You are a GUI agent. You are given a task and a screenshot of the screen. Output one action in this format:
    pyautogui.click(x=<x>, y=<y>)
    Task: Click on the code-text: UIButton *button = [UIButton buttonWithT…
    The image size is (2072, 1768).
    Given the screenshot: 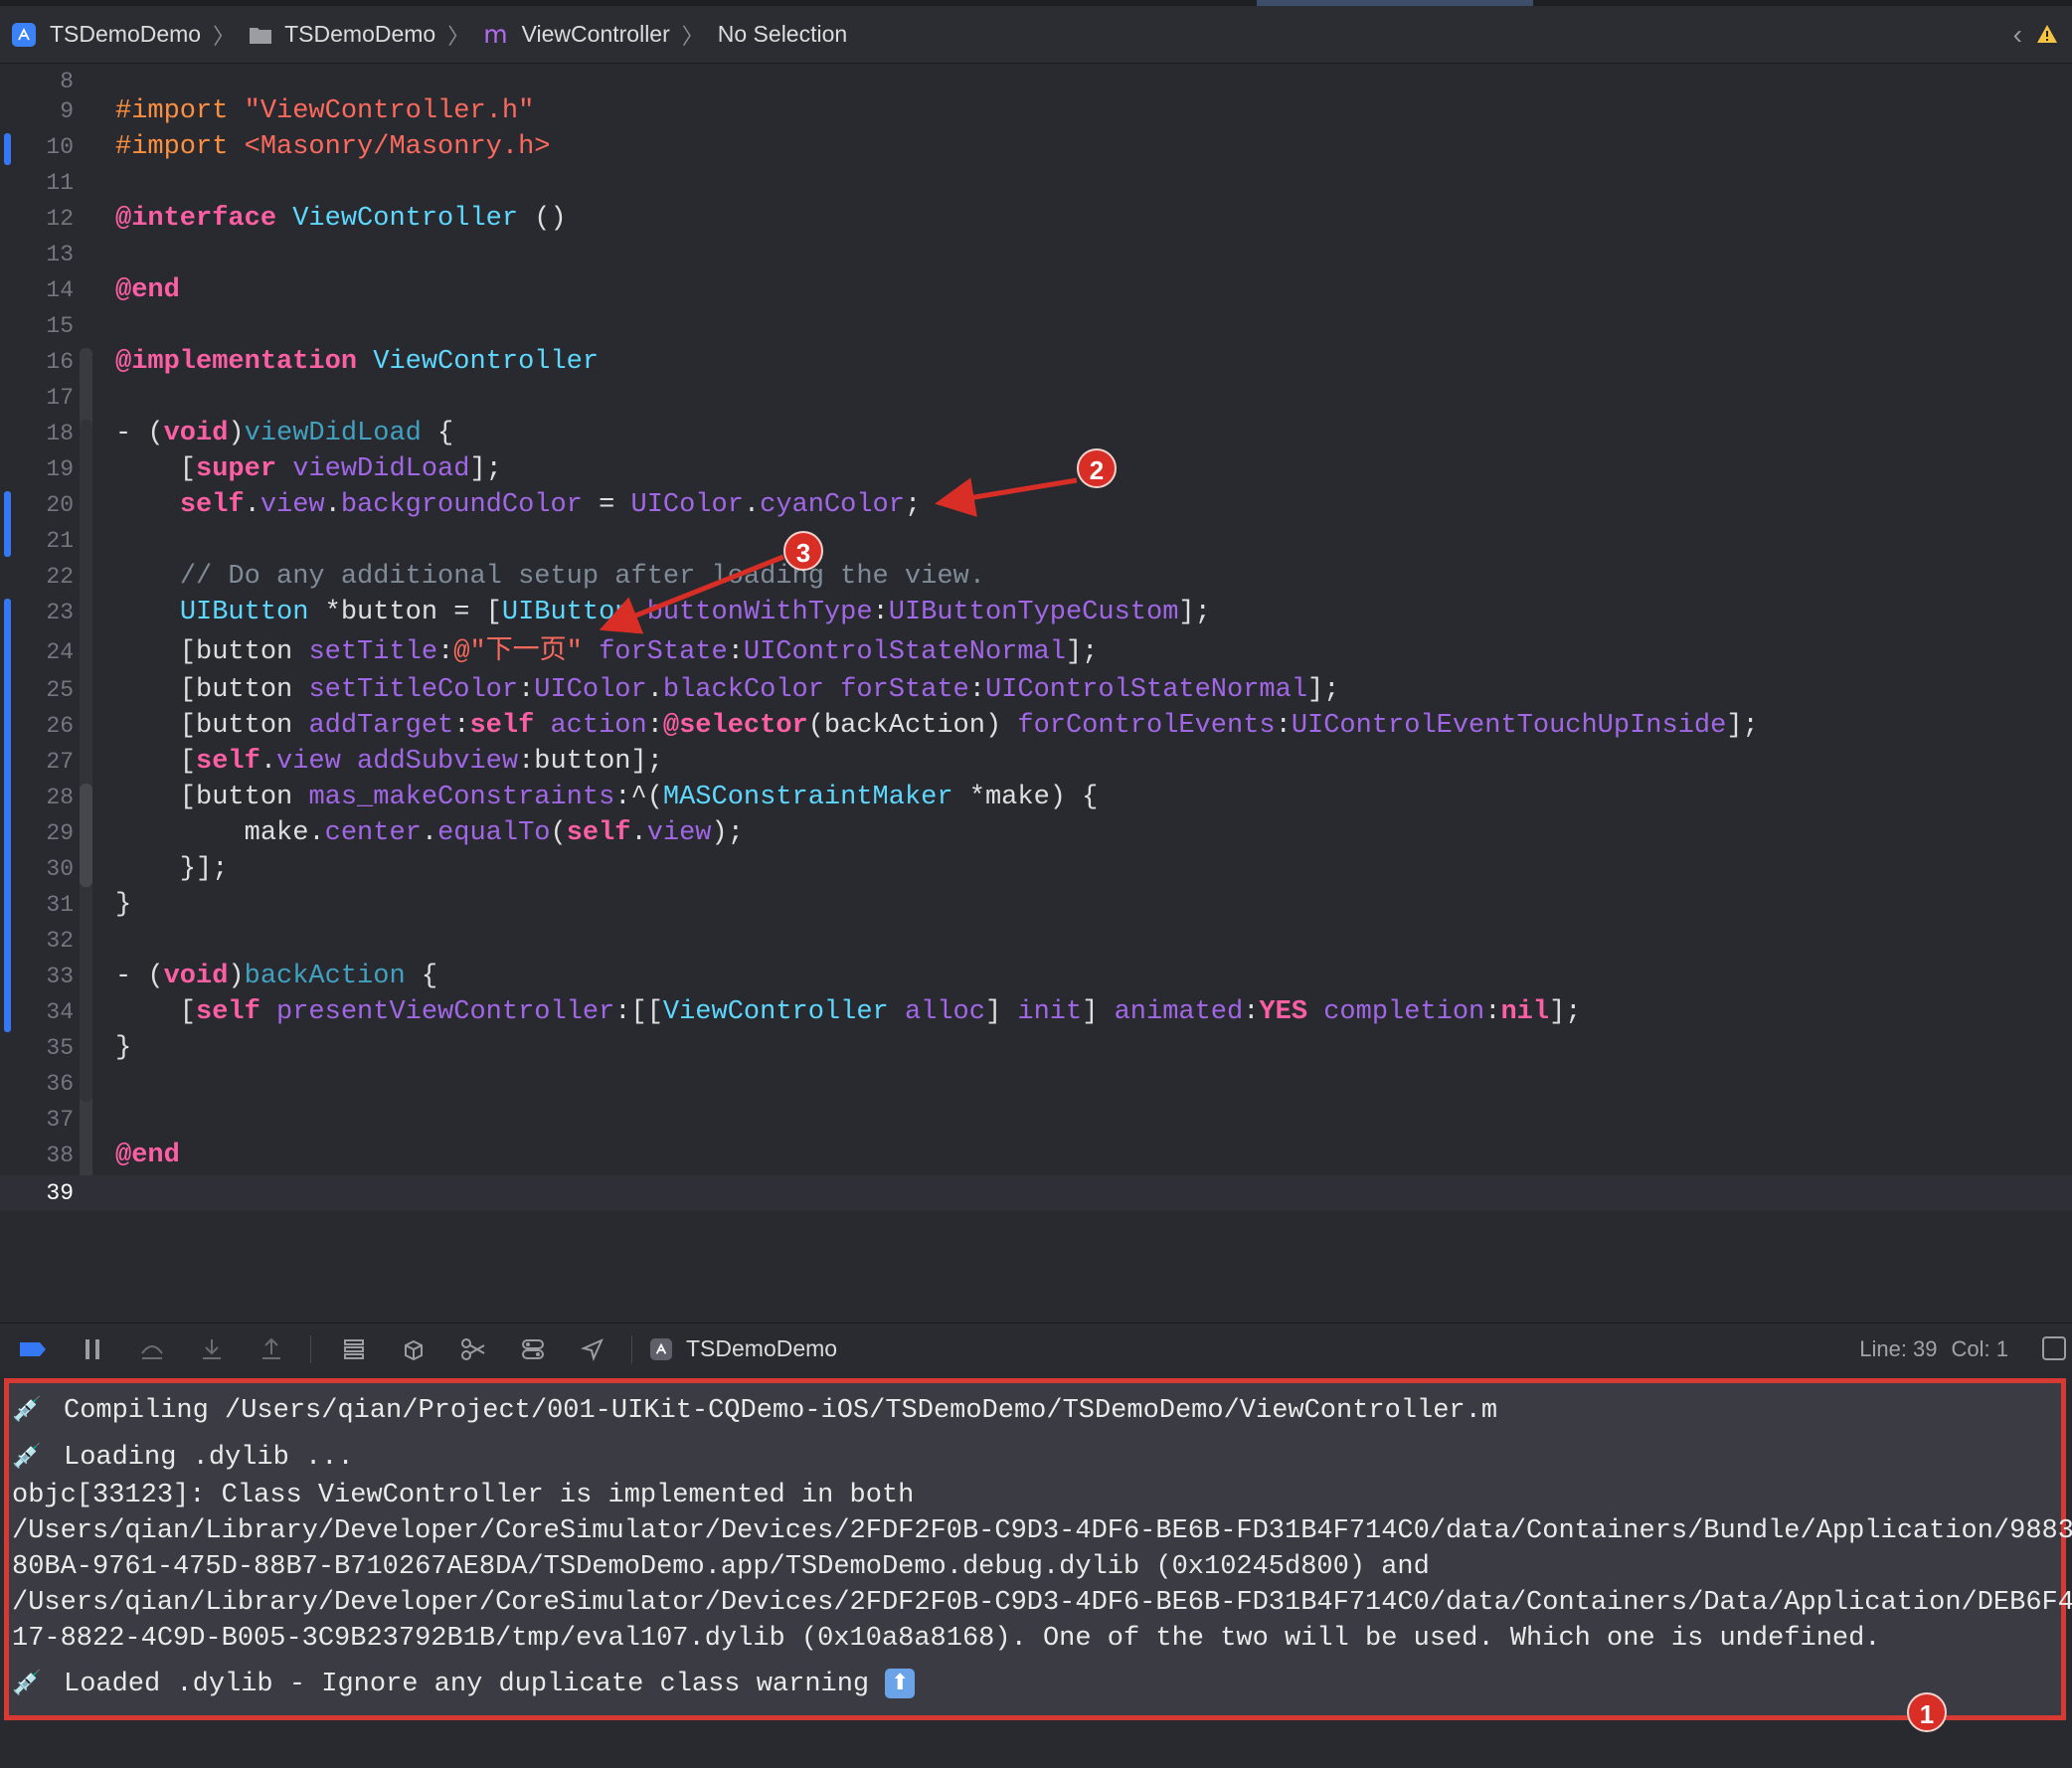 What is the action you would take?
    pyautogui.click(x=695, y=612)
    